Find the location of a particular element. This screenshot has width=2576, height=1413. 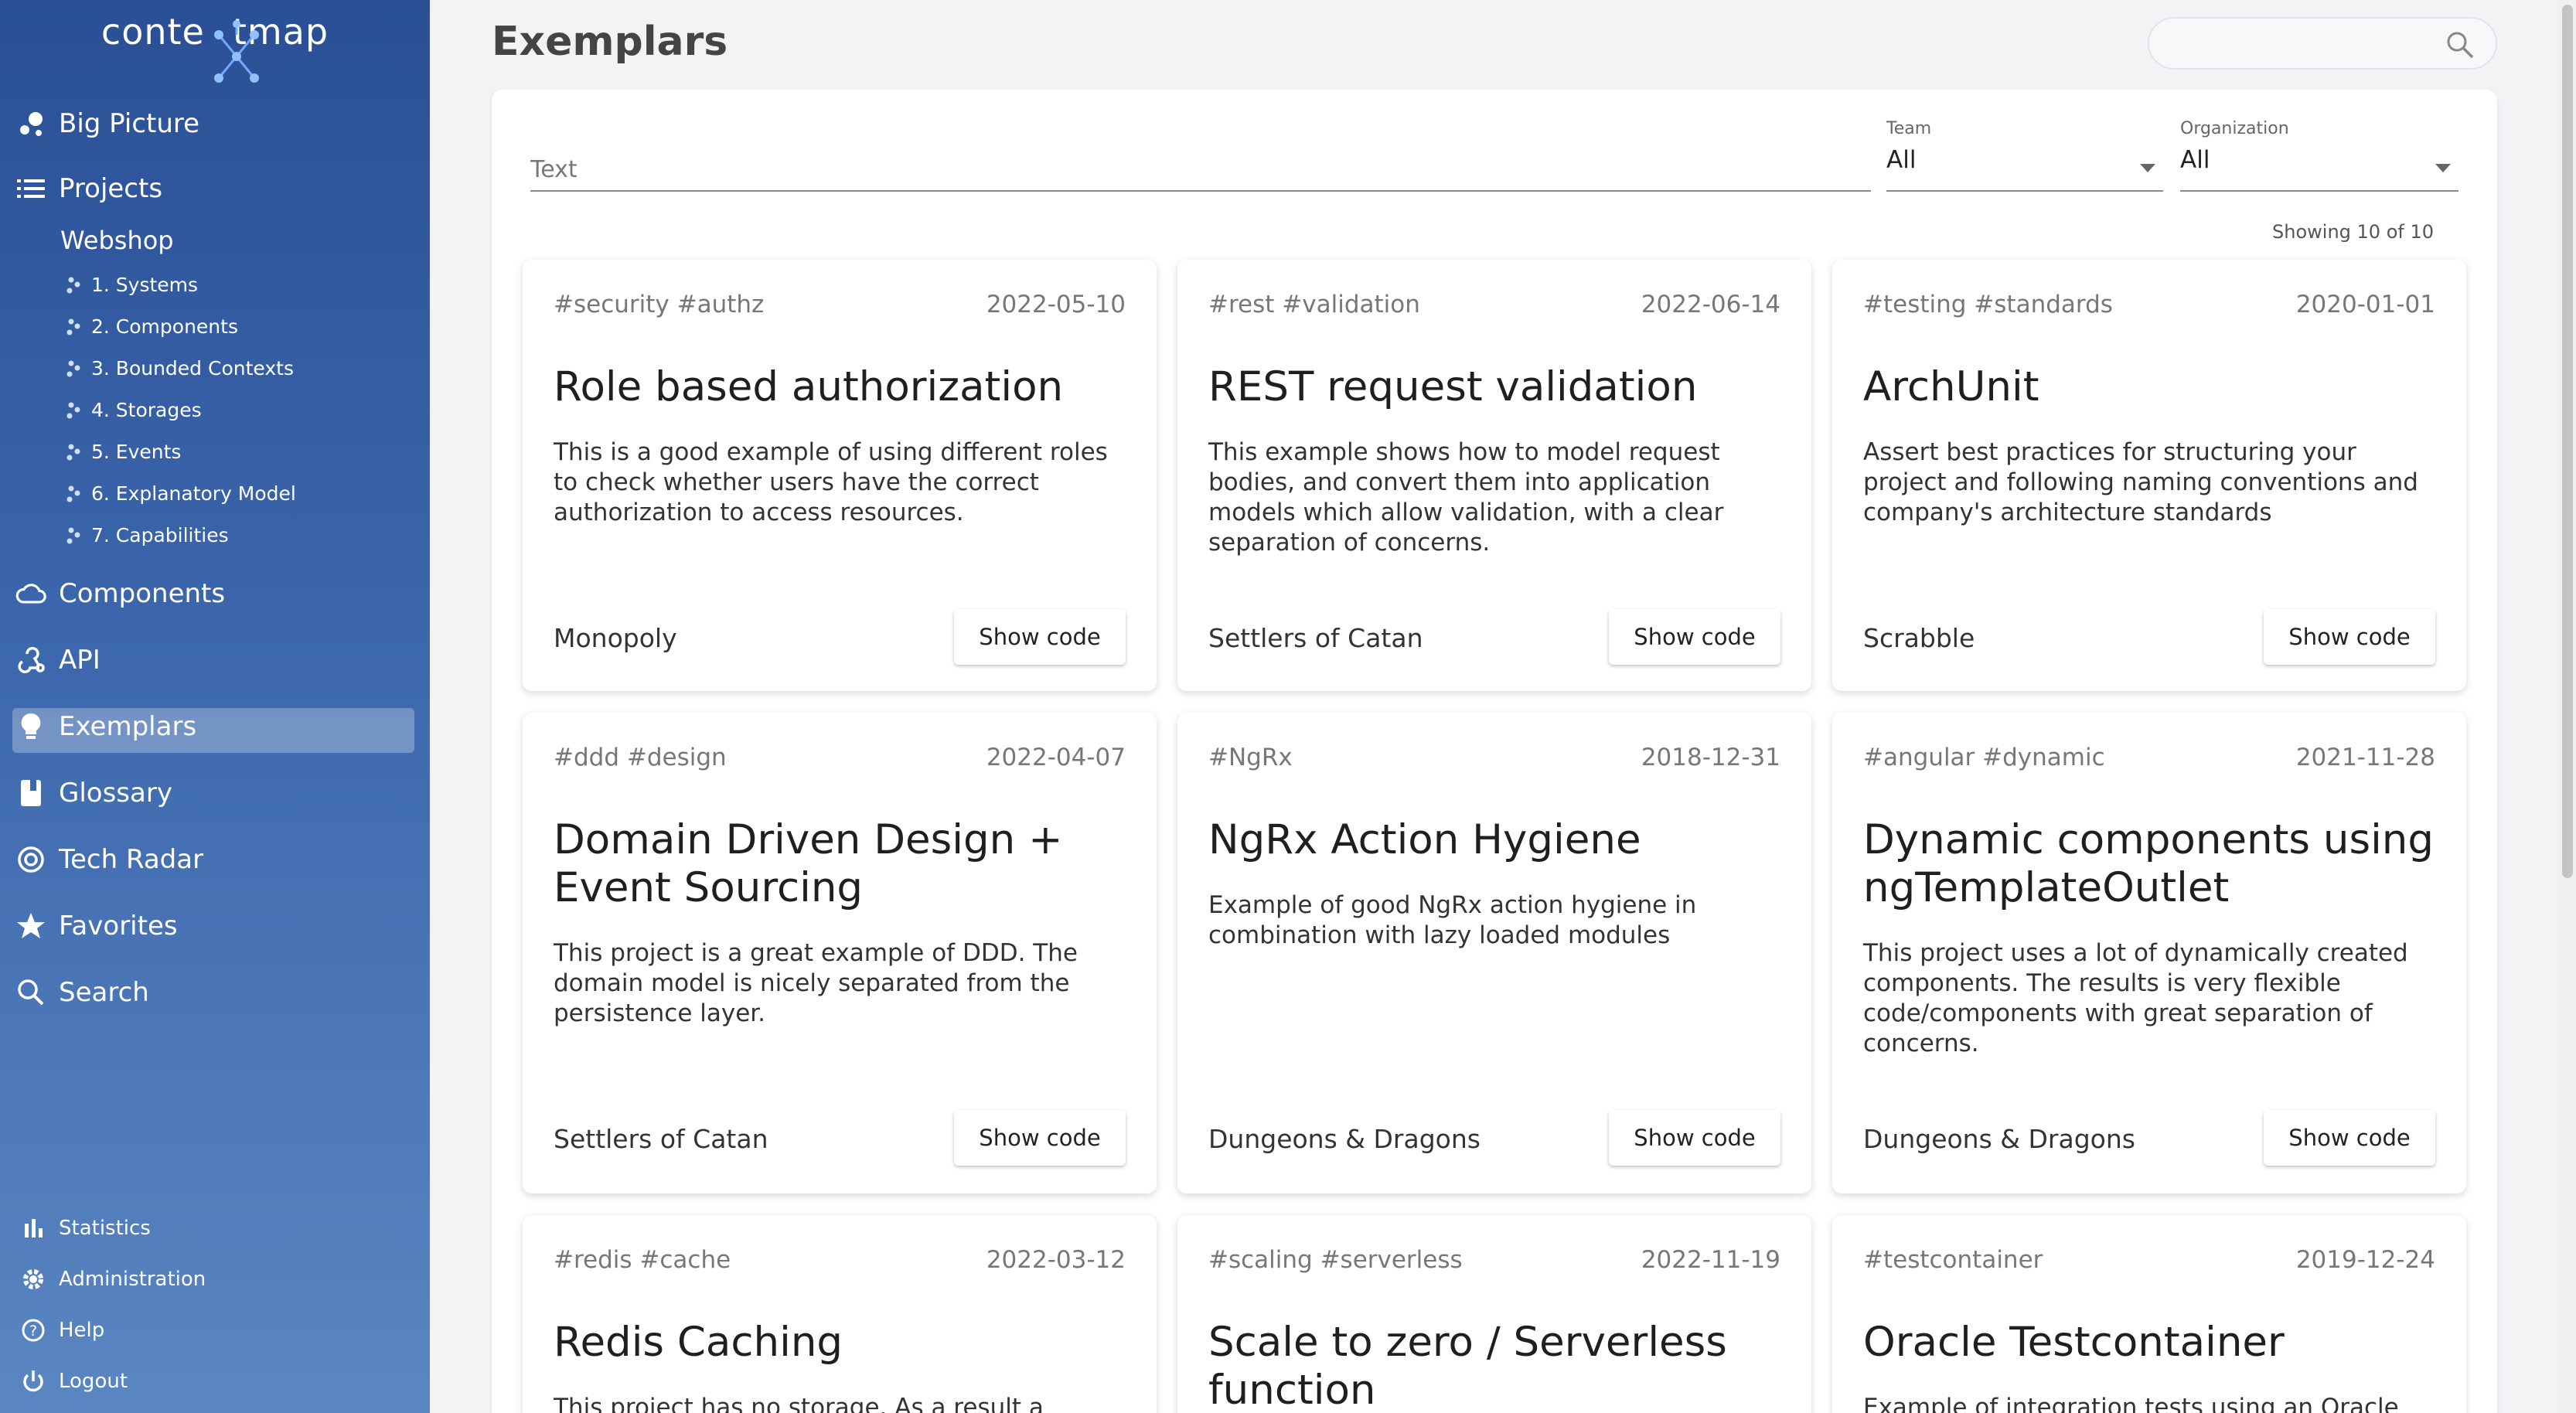

team-select-label: Team is located at coordinates (1909, 128).